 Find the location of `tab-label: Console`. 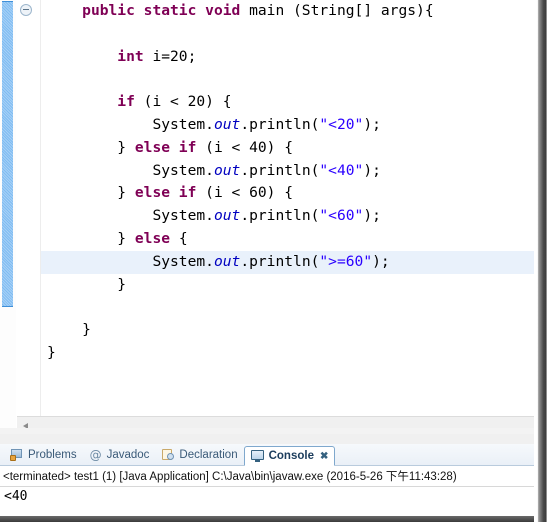

tab-label: Console is located at coordinates (291, 456).